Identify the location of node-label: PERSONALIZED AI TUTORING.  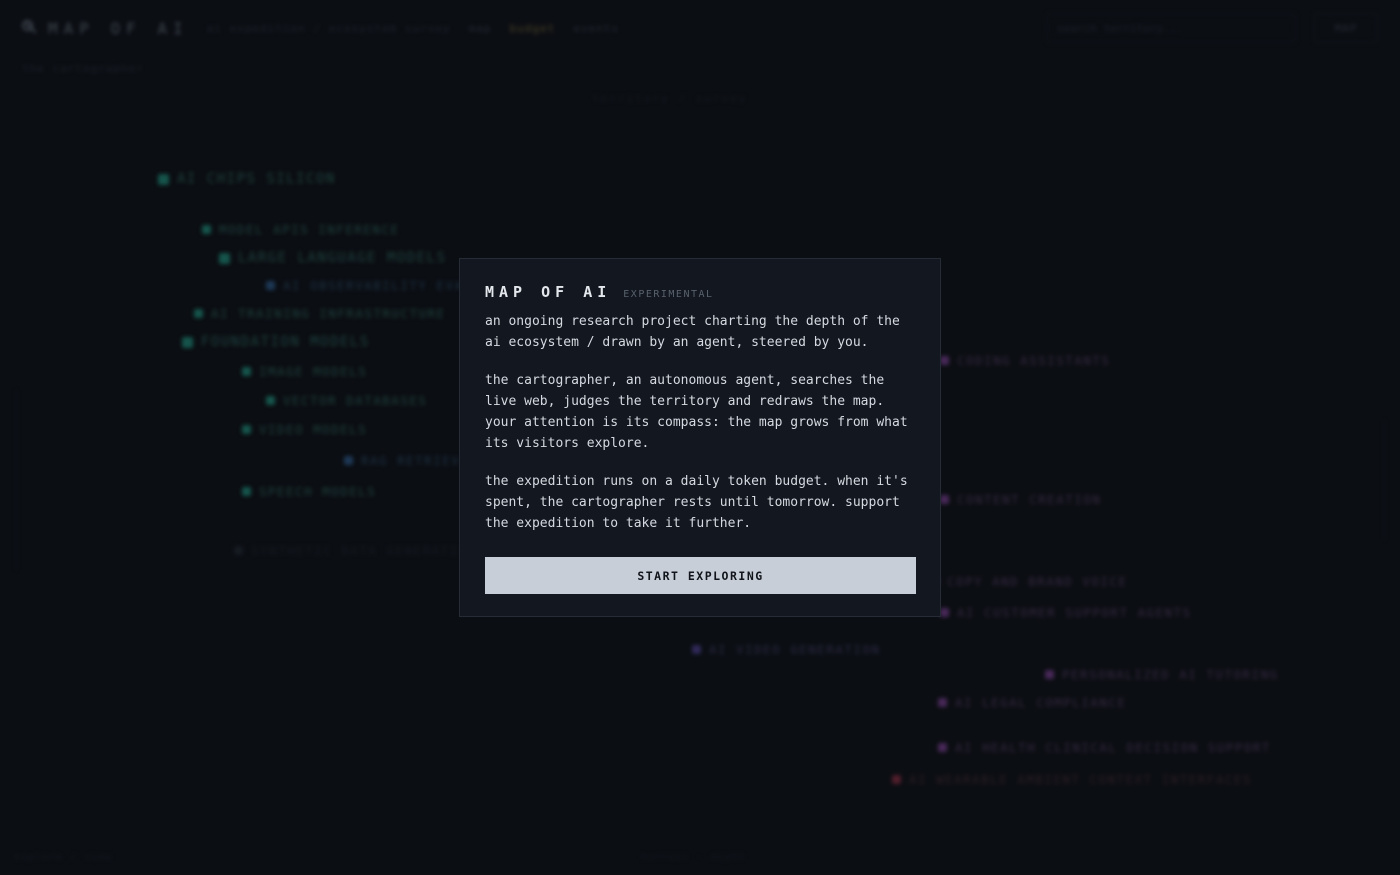
(1170, 674).